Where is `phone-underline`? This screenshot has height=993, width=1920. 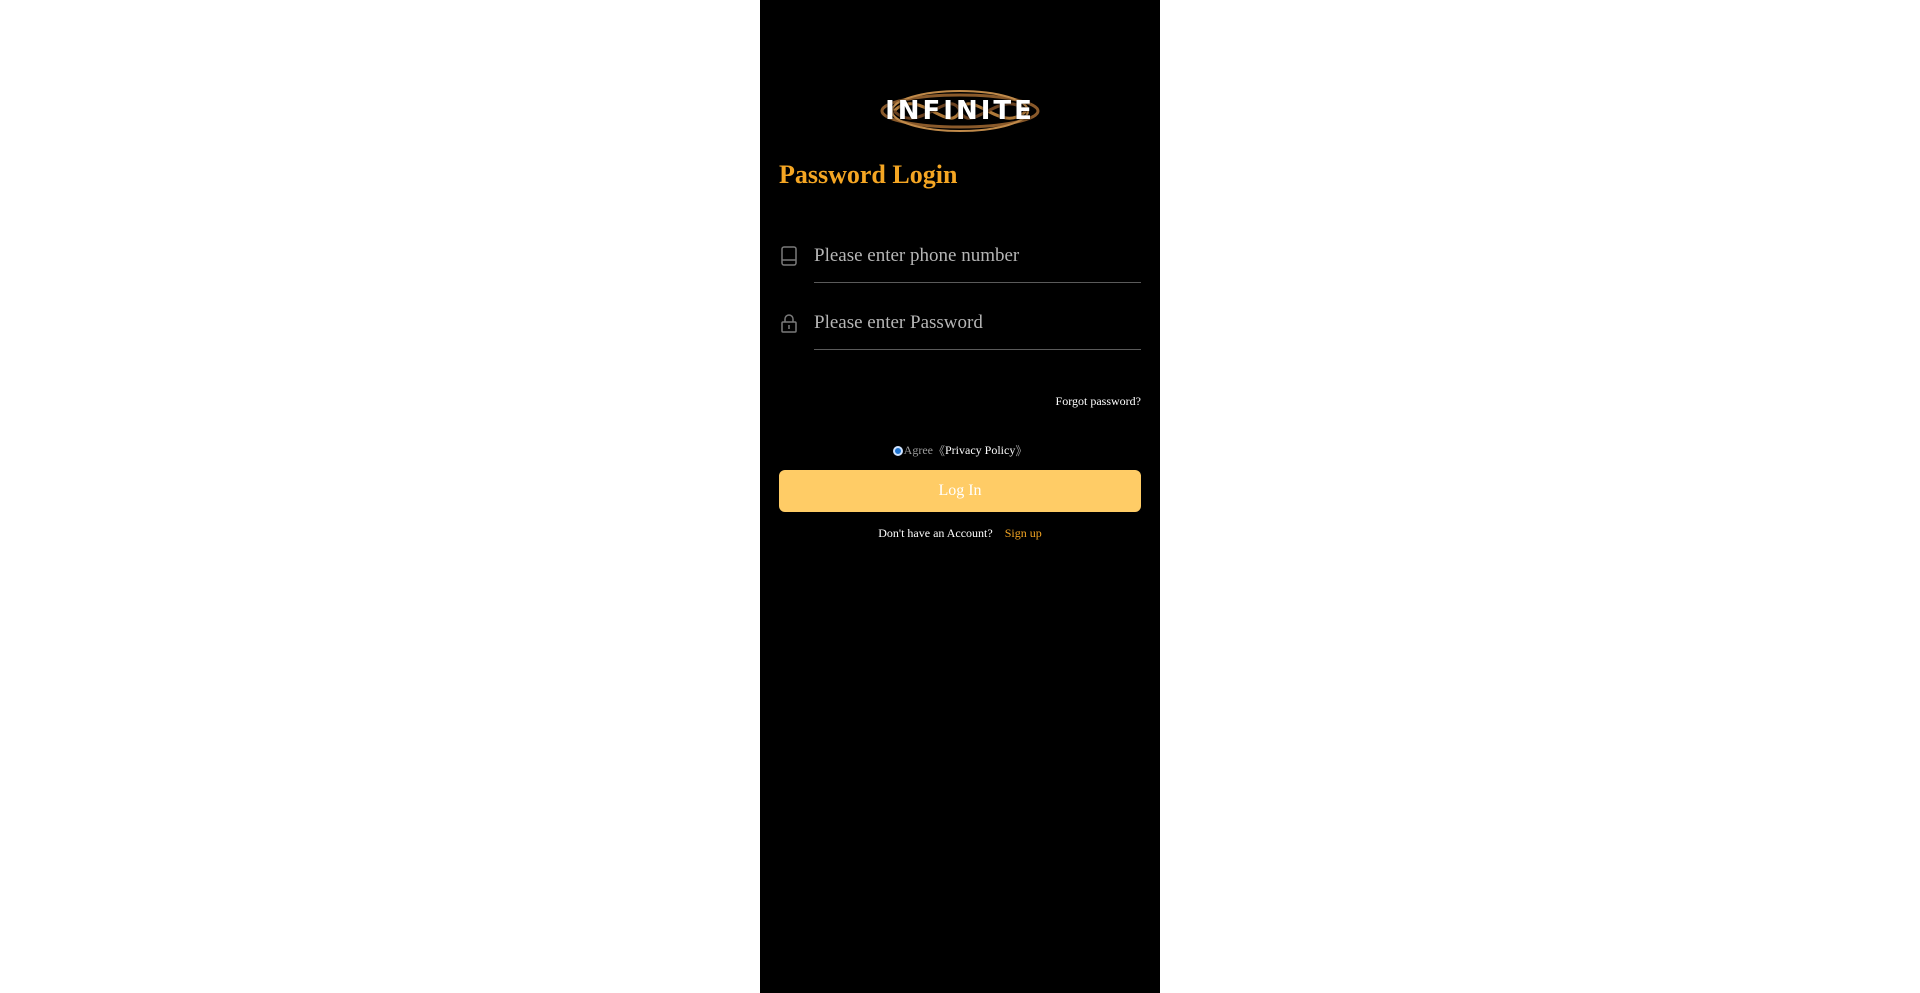 phone-underline is located at coordinates (977, 282).